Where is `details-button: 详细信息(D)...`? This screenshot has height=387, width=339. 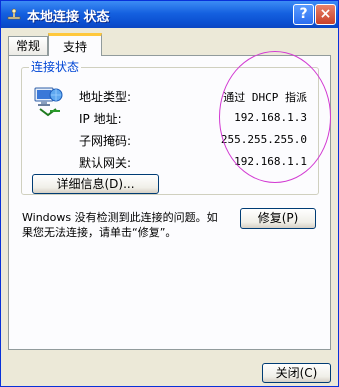
details-button: 详细信息(D)... is located at coordinates (95, 184).